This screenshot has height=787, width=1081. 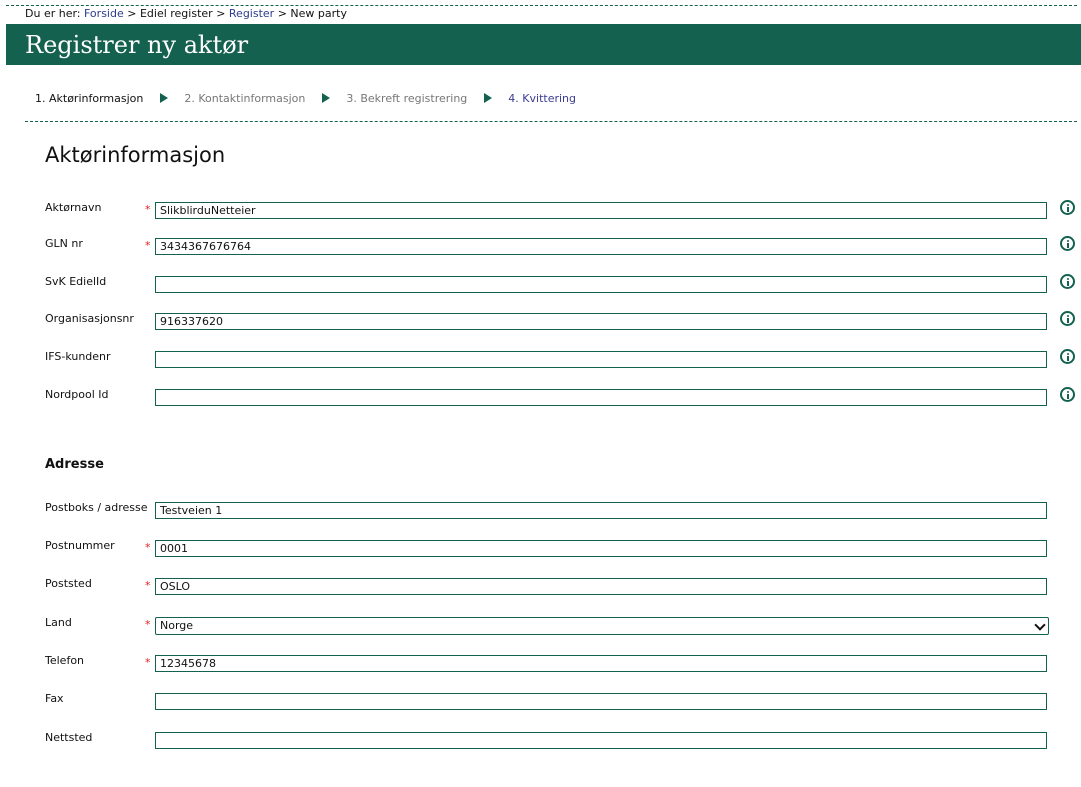 What do you see at coordinates (177, 625) in the screenshot?
I see `land-select-value: Norge` at bounding box center [177, 625].